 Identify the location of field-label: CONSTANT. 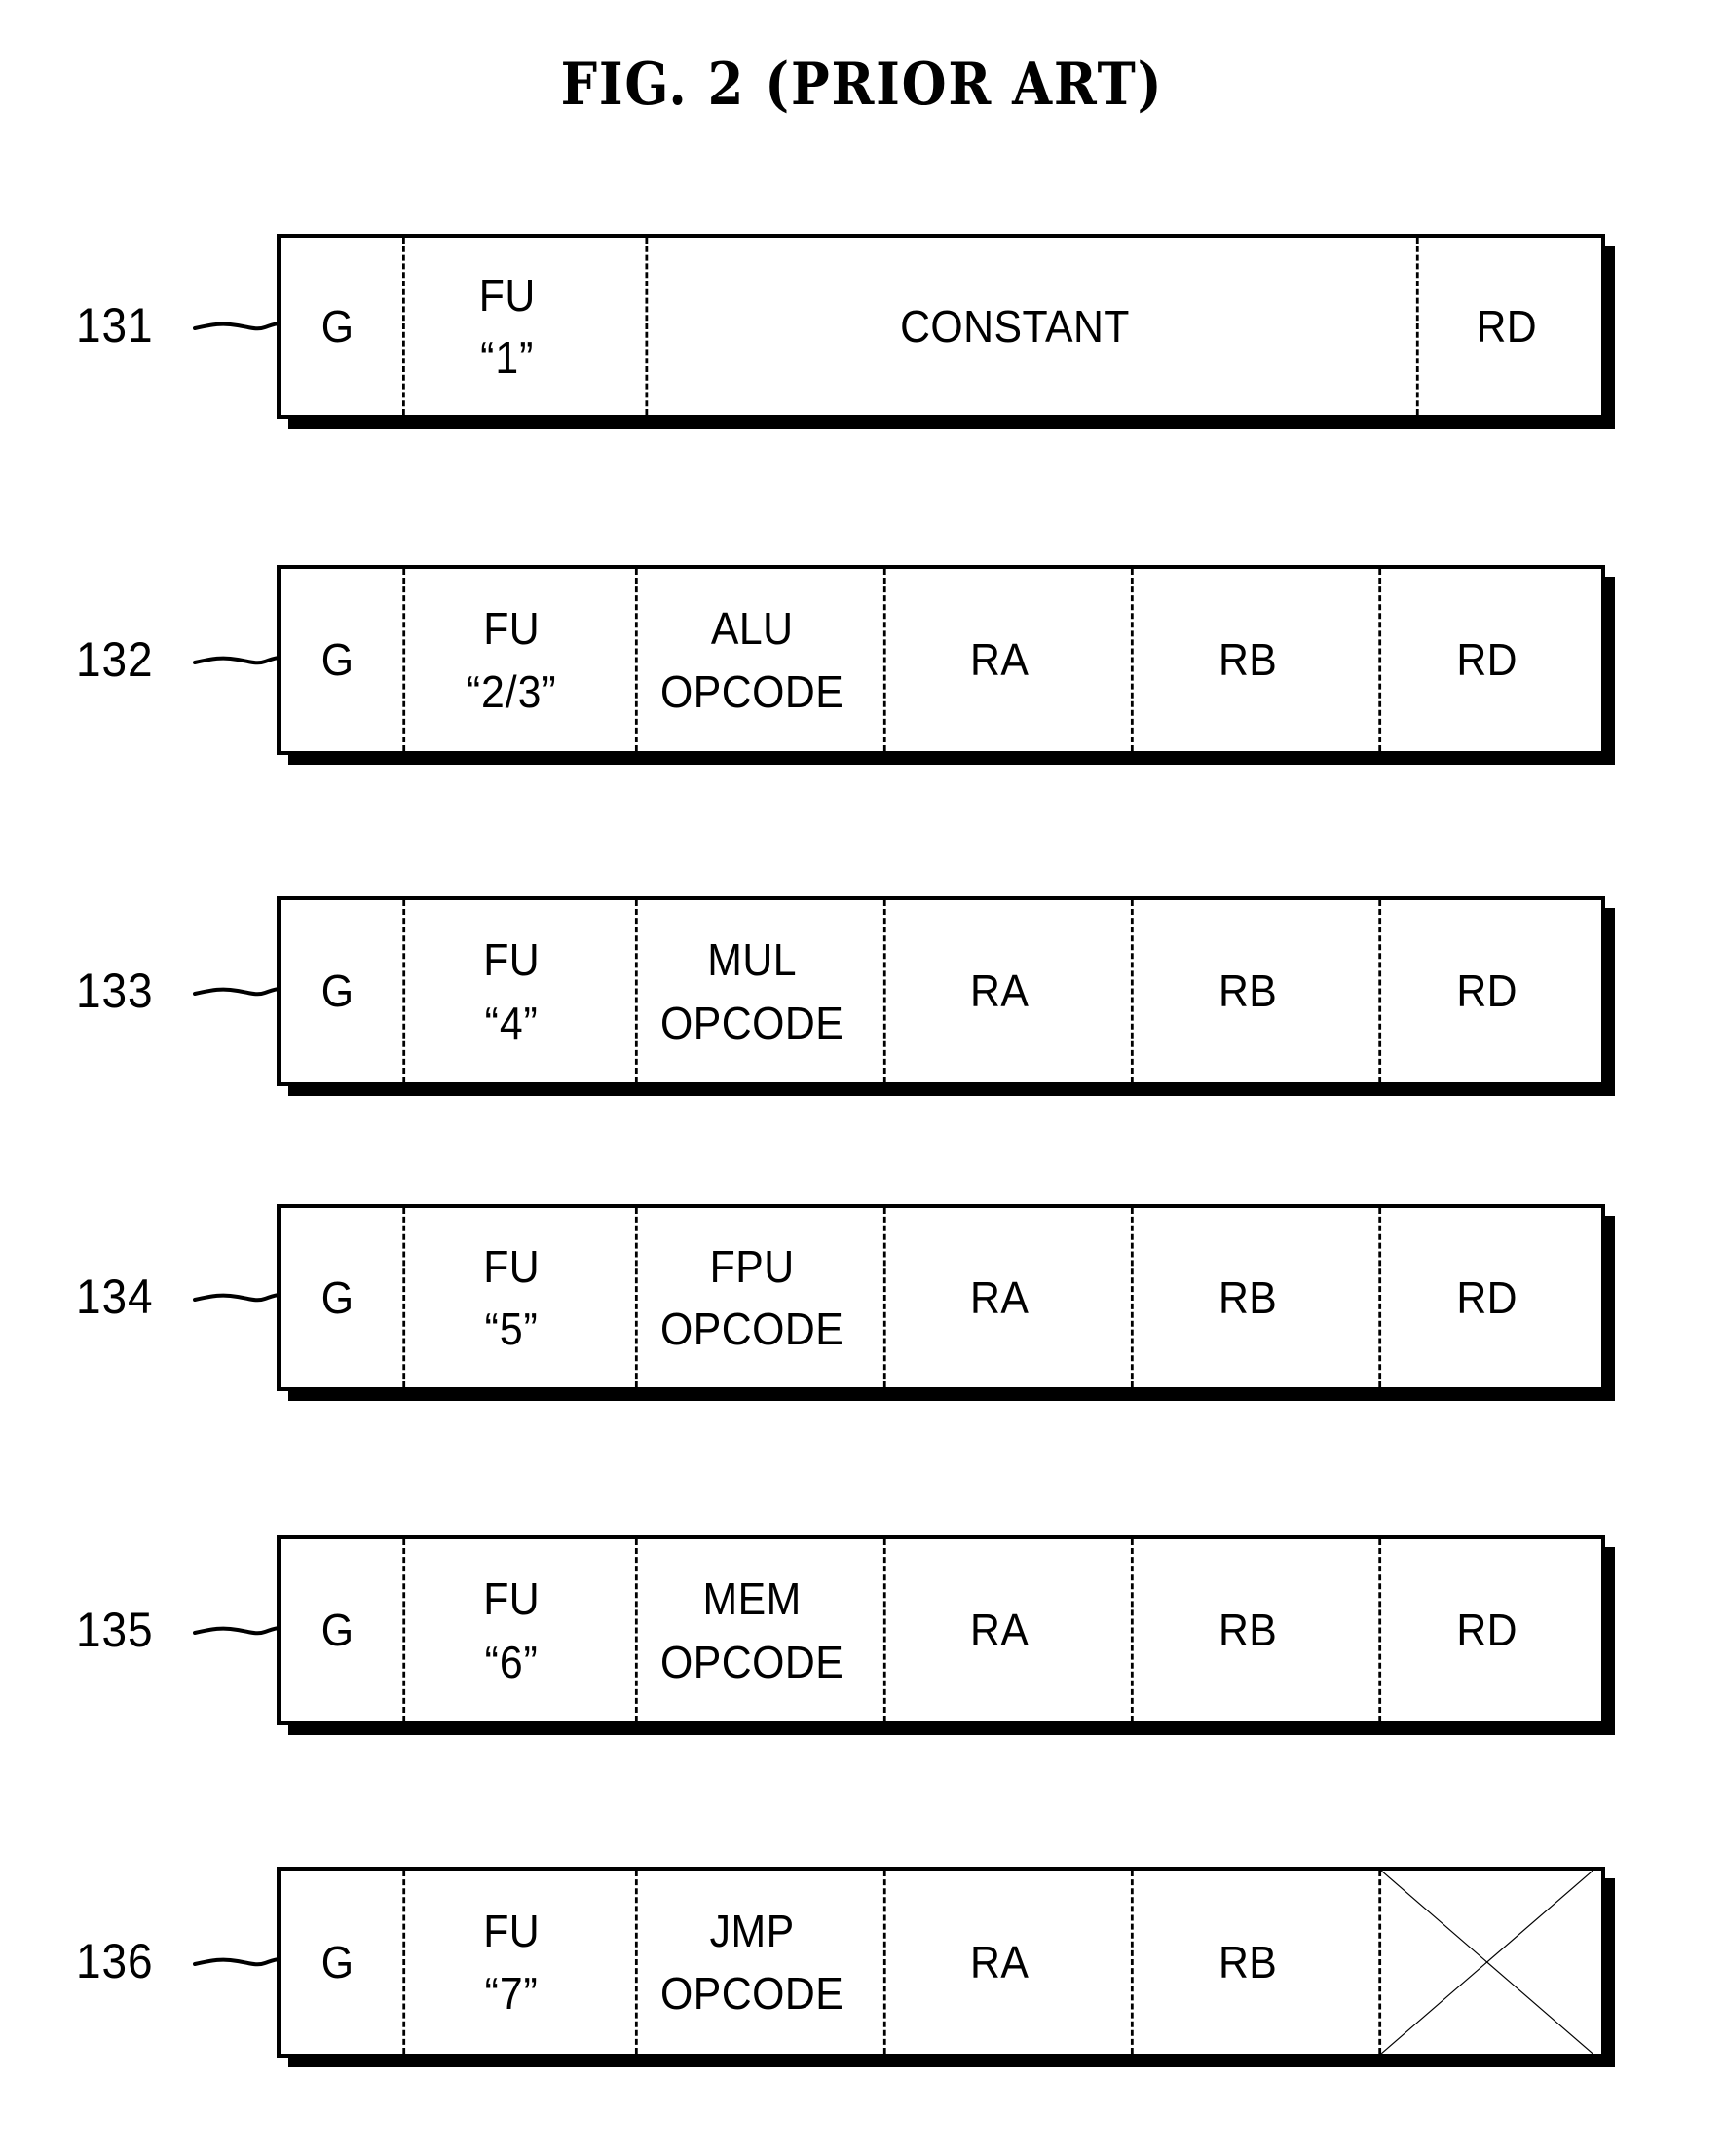
(1015, 326).